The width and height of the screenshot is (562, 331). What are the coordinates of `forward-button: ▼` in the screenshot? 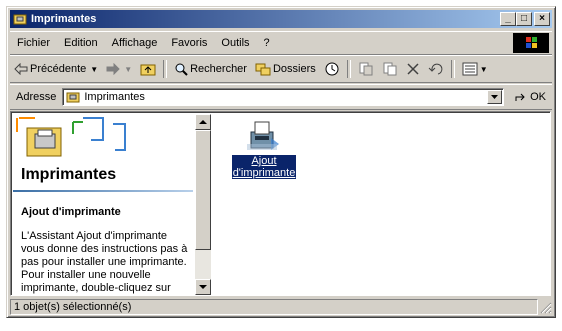 It's located at (119, 69).